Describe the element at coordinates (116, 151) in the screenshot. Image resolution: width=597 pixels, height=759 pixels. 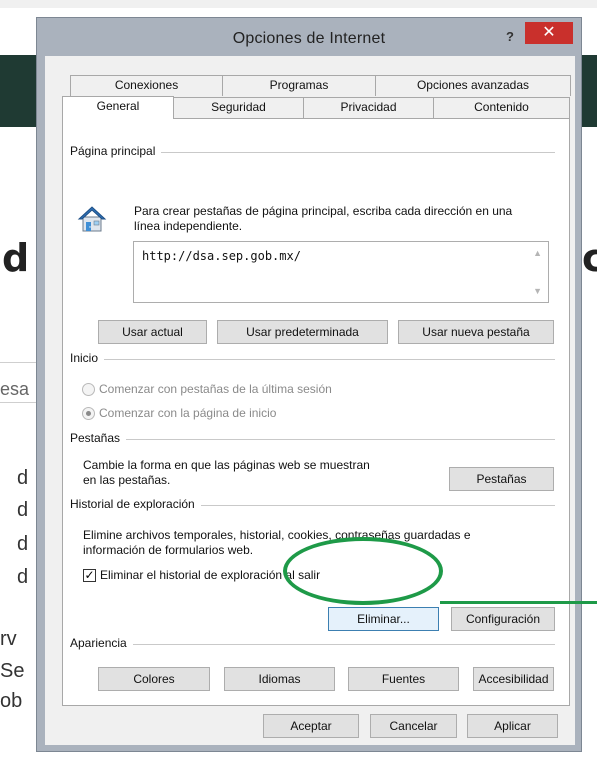
I see `home-page-group-label: Página principal` at that location.